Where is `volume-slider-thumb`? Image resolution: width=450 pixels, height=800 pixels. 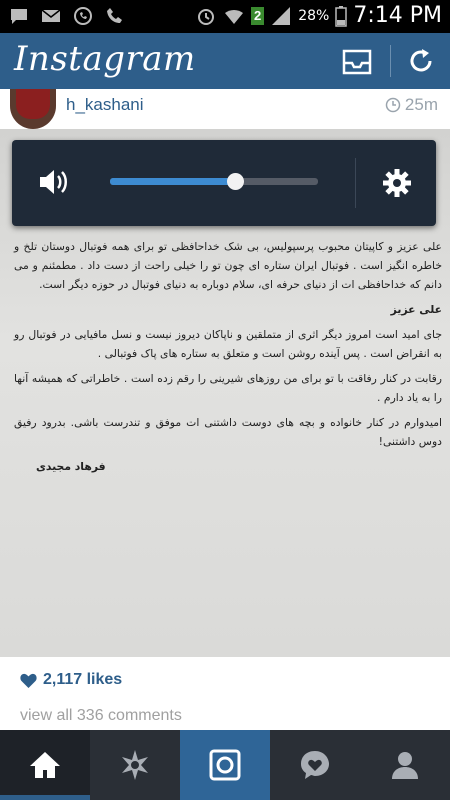 volume-slider-thumb is located at coordinates (235, 181).